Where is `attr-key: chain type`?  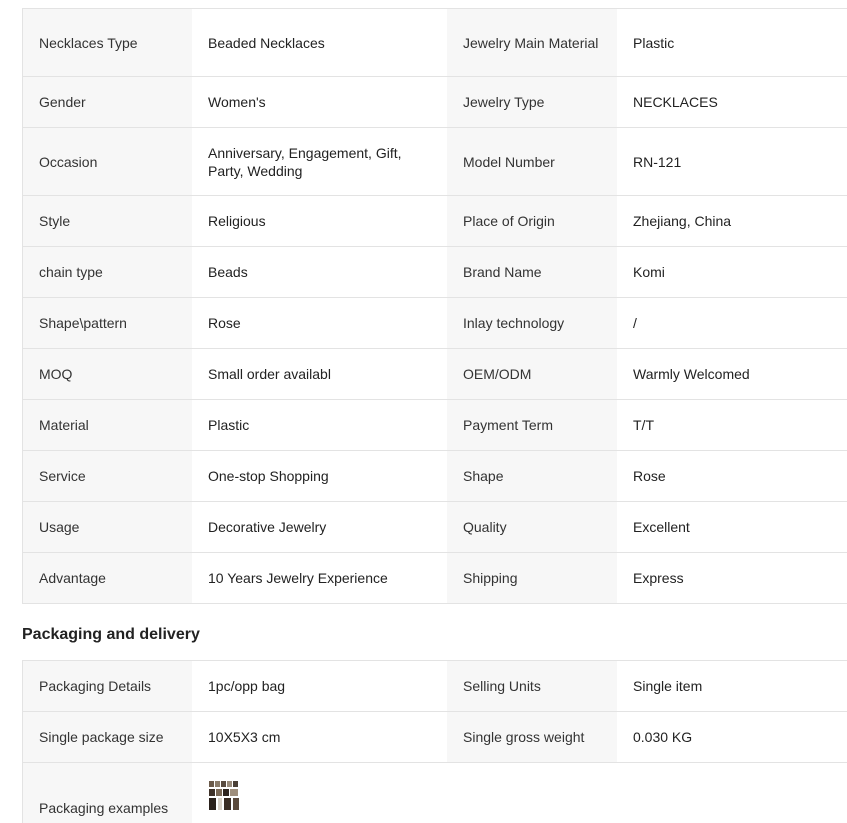
attr-key: chain type is located at coordinates (107, 272).